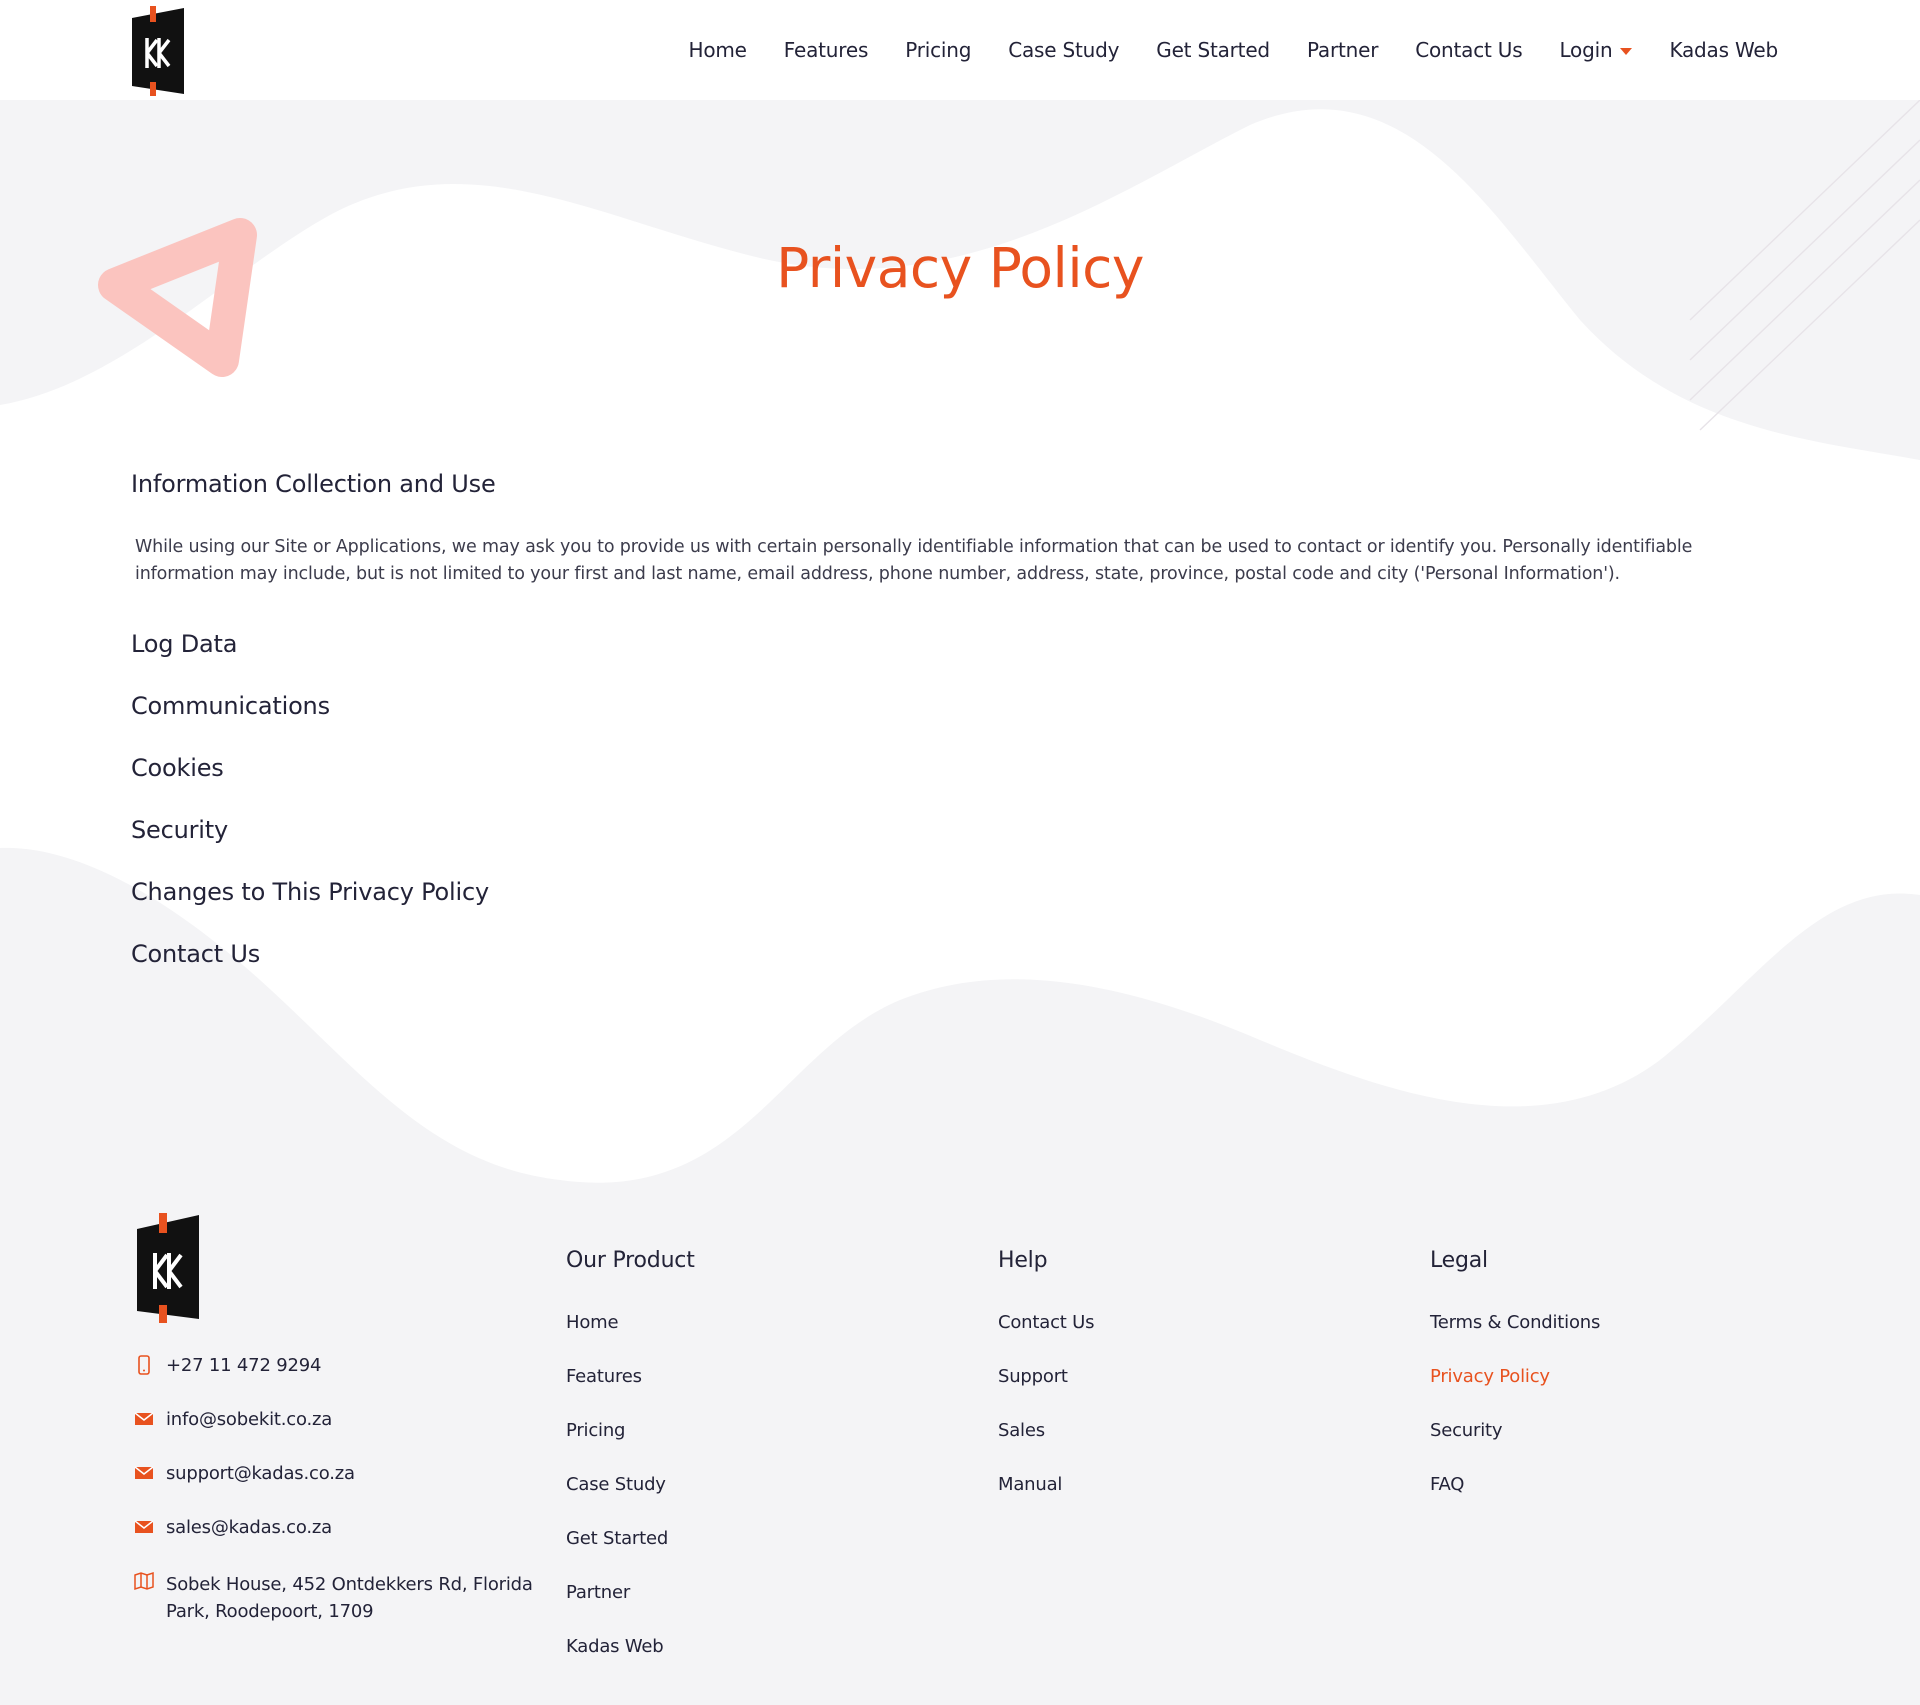  Describe the element at coordinates (195, 954) in the screenshot. I see `section-heading-contact-us: Contact Us` at that location.